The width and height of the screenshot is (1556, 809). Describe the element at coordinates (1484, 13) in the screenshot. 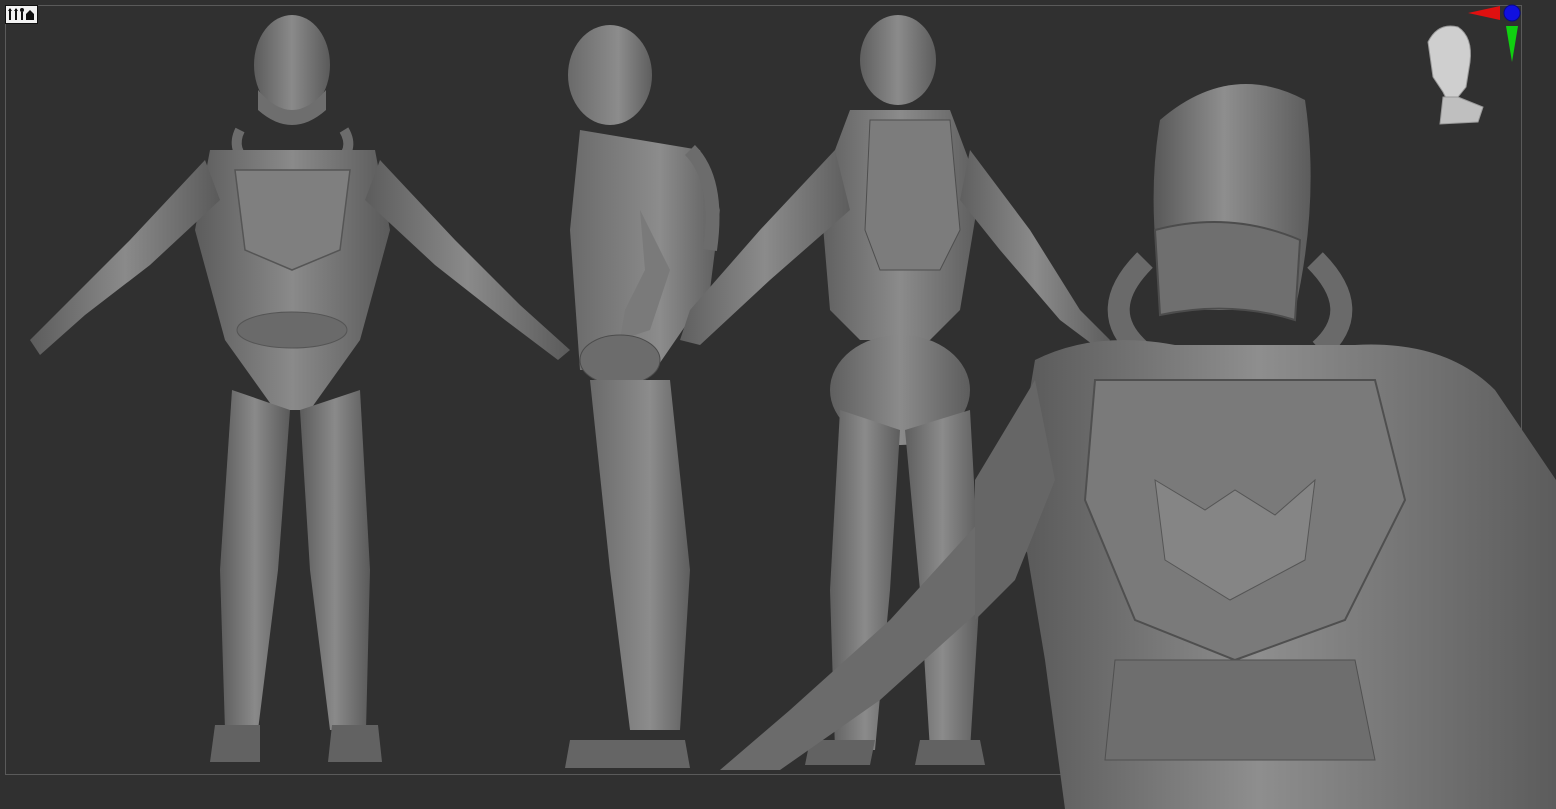

I see `axis-x-arrow` at that location.